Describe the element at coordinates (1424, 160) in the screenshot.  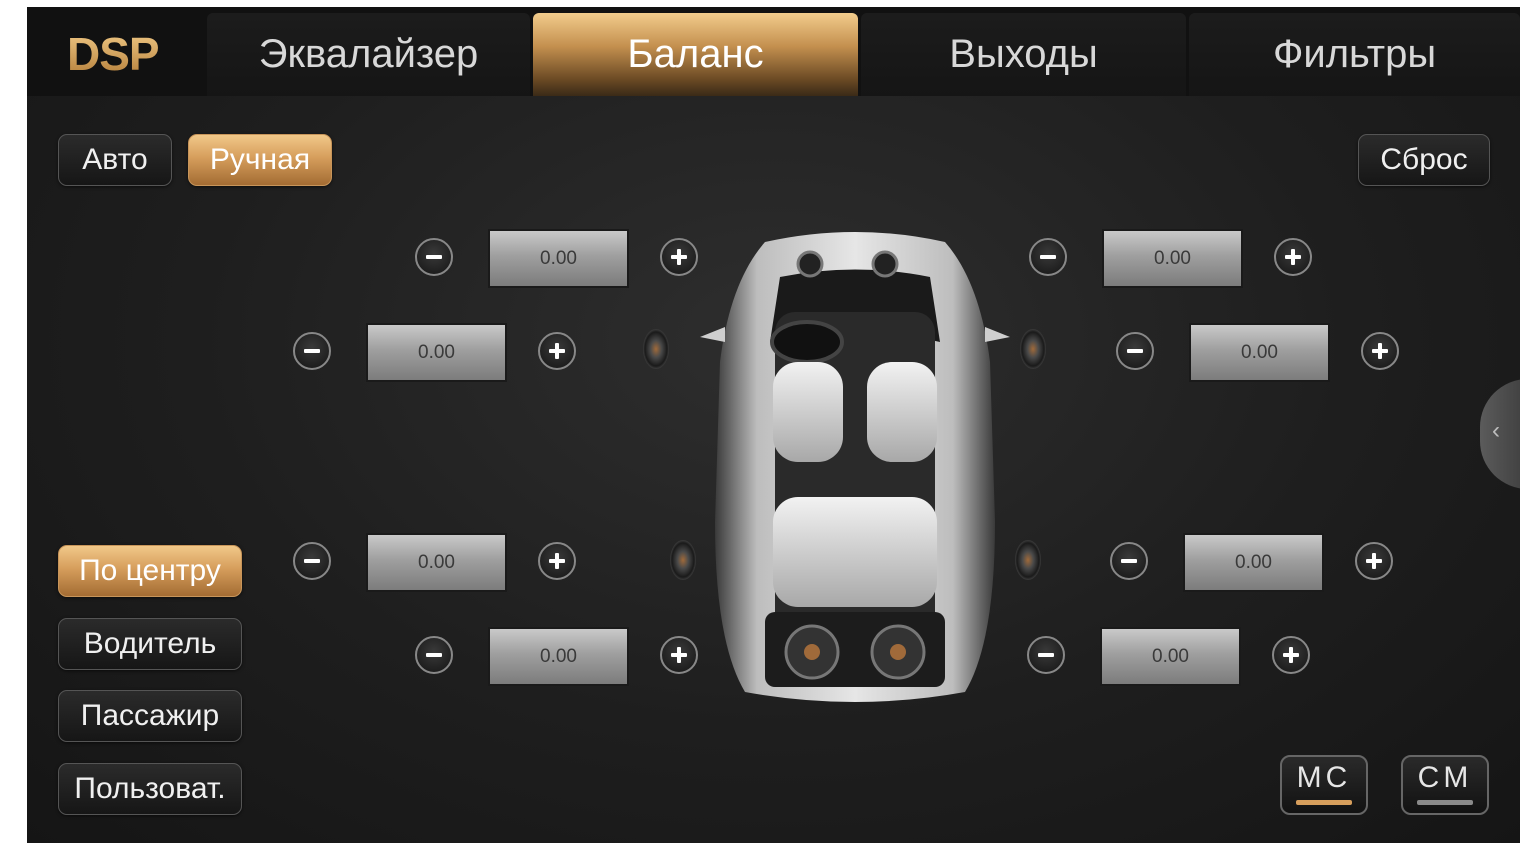
I see `reset-button: Сброс` at that location.